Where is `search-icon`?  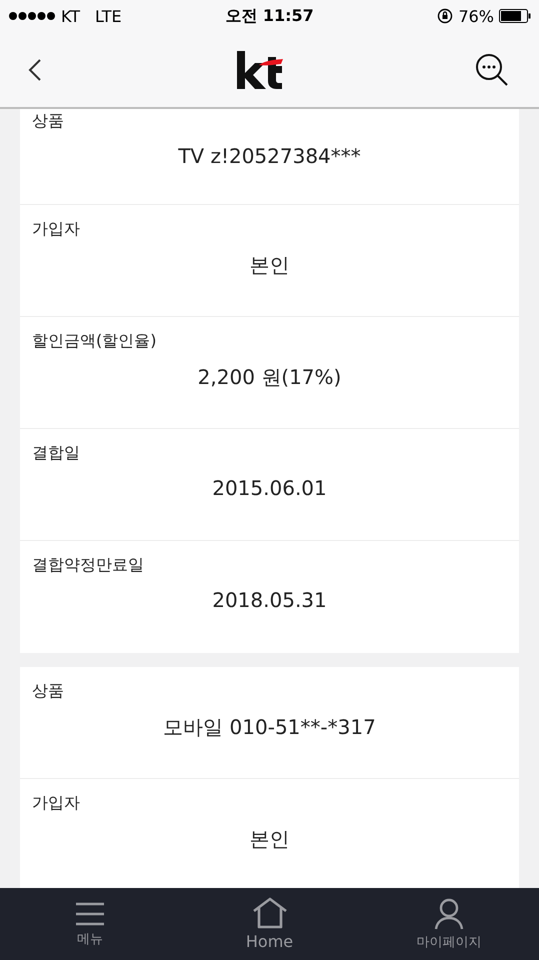
search-icon is located at coordinates (492, 69).